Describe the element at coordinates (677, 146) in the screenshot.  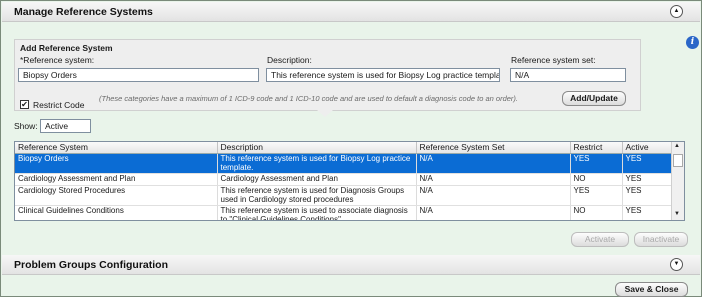
I see `scroll-up-icon: ▲` at that location.